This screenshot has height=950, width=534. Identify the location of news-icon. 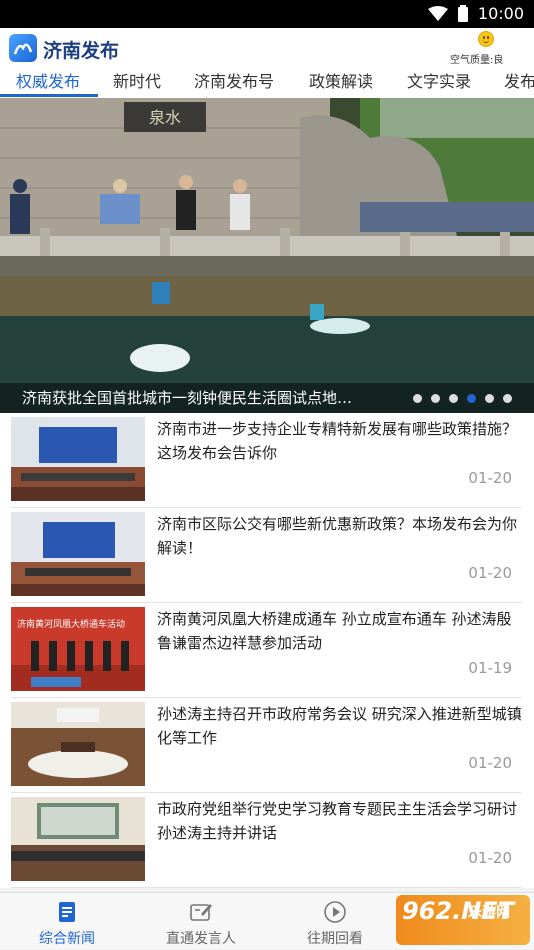
(67, 912).